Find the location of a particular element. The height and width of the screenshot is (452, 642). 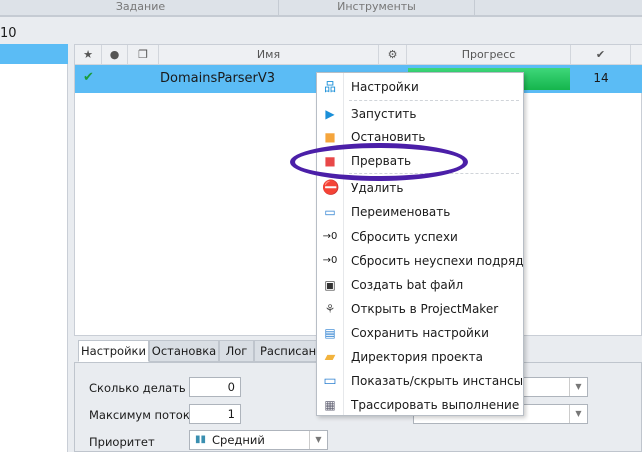

priority-value: Средний is located at coordinates (238, 440).